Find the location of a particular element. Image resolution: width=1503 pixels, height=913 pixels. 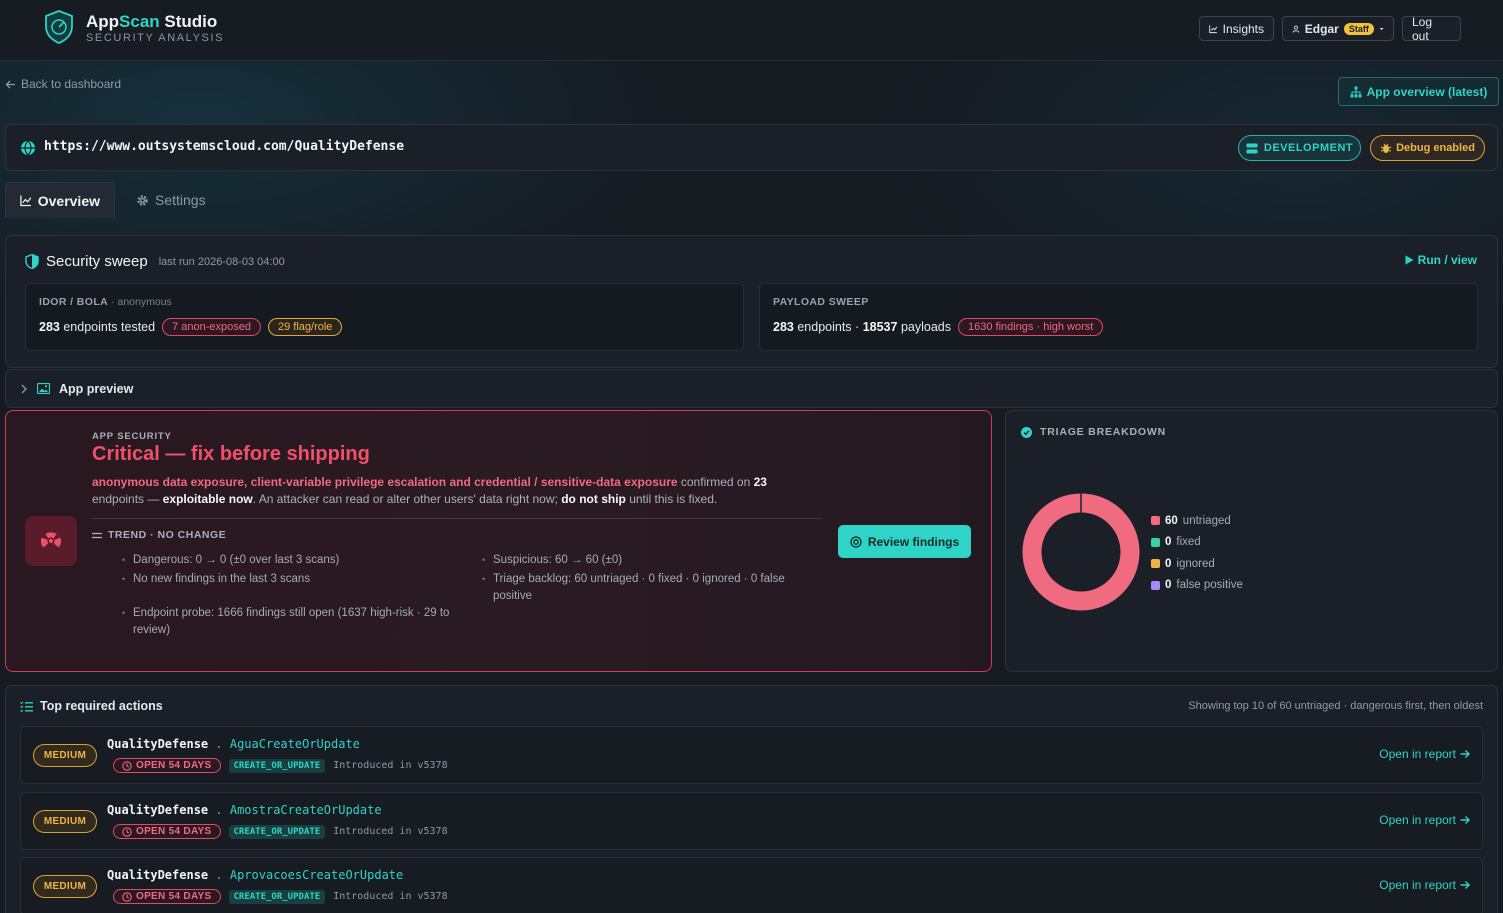

legend-item: 60 untriaged is located at coordinates (1197, 521).